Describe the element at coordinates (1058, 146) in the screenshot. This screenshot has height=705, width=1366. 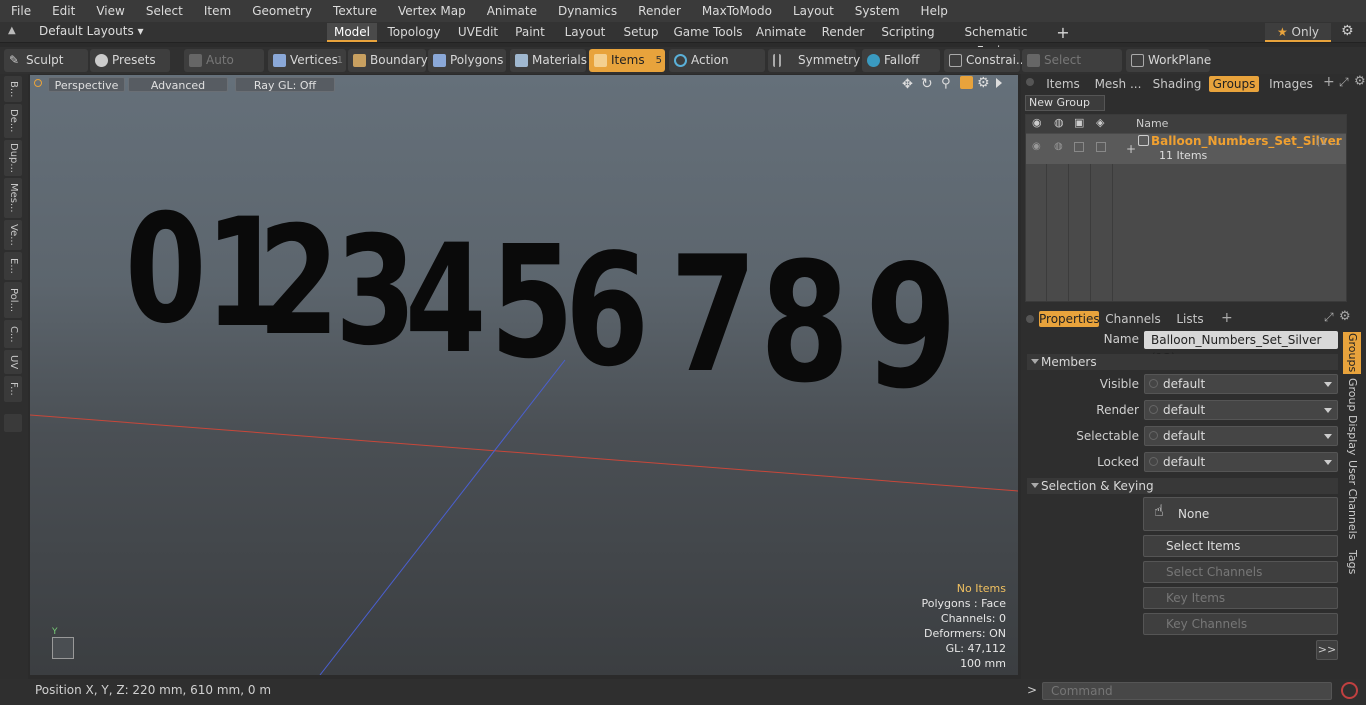
I see `row-render-icon: ◍` at that location.